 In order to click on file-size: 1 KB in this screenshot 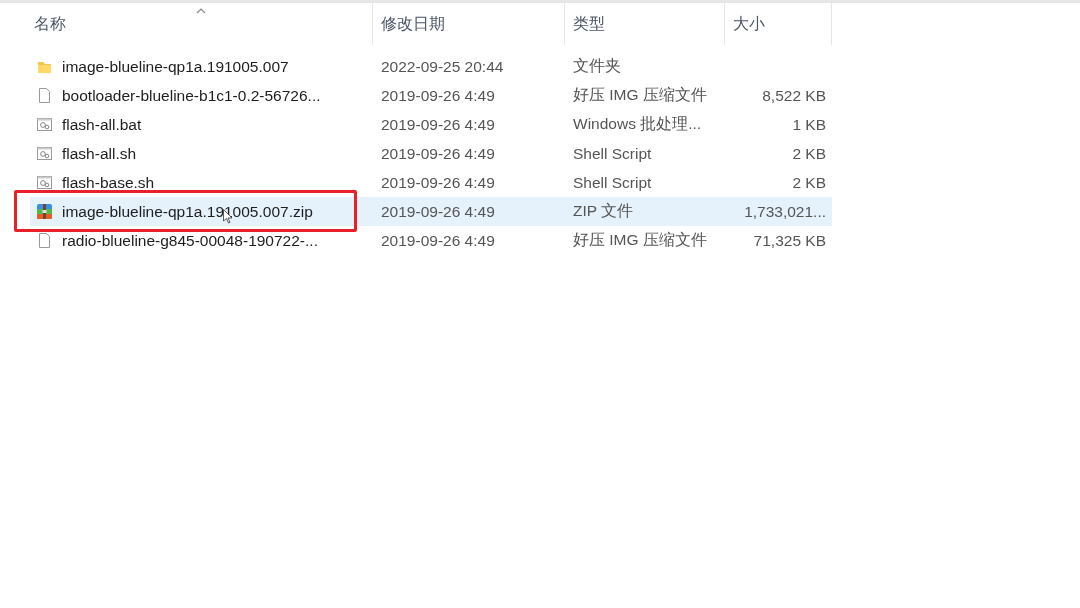, I will do `click(809, 124)`.